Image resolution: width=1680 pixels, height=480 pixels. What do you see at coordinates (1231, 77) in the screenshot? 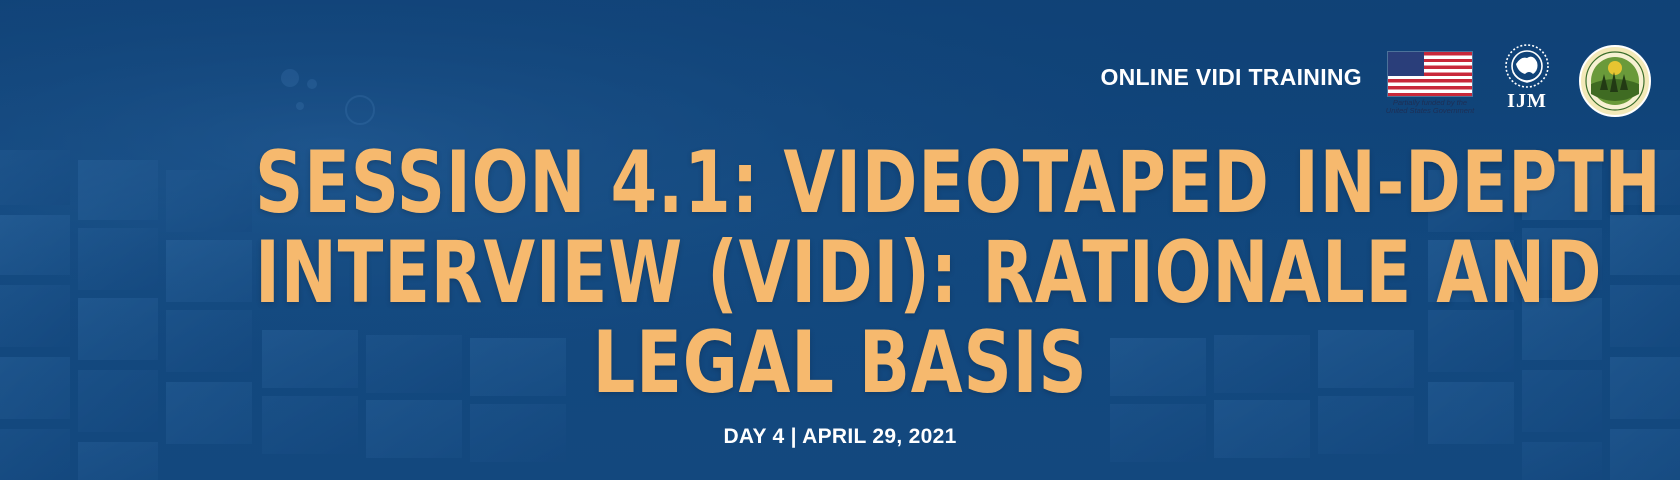
I see `training-label: ONLINE VIDI TRAINING` at bounding box center [1231, 77].